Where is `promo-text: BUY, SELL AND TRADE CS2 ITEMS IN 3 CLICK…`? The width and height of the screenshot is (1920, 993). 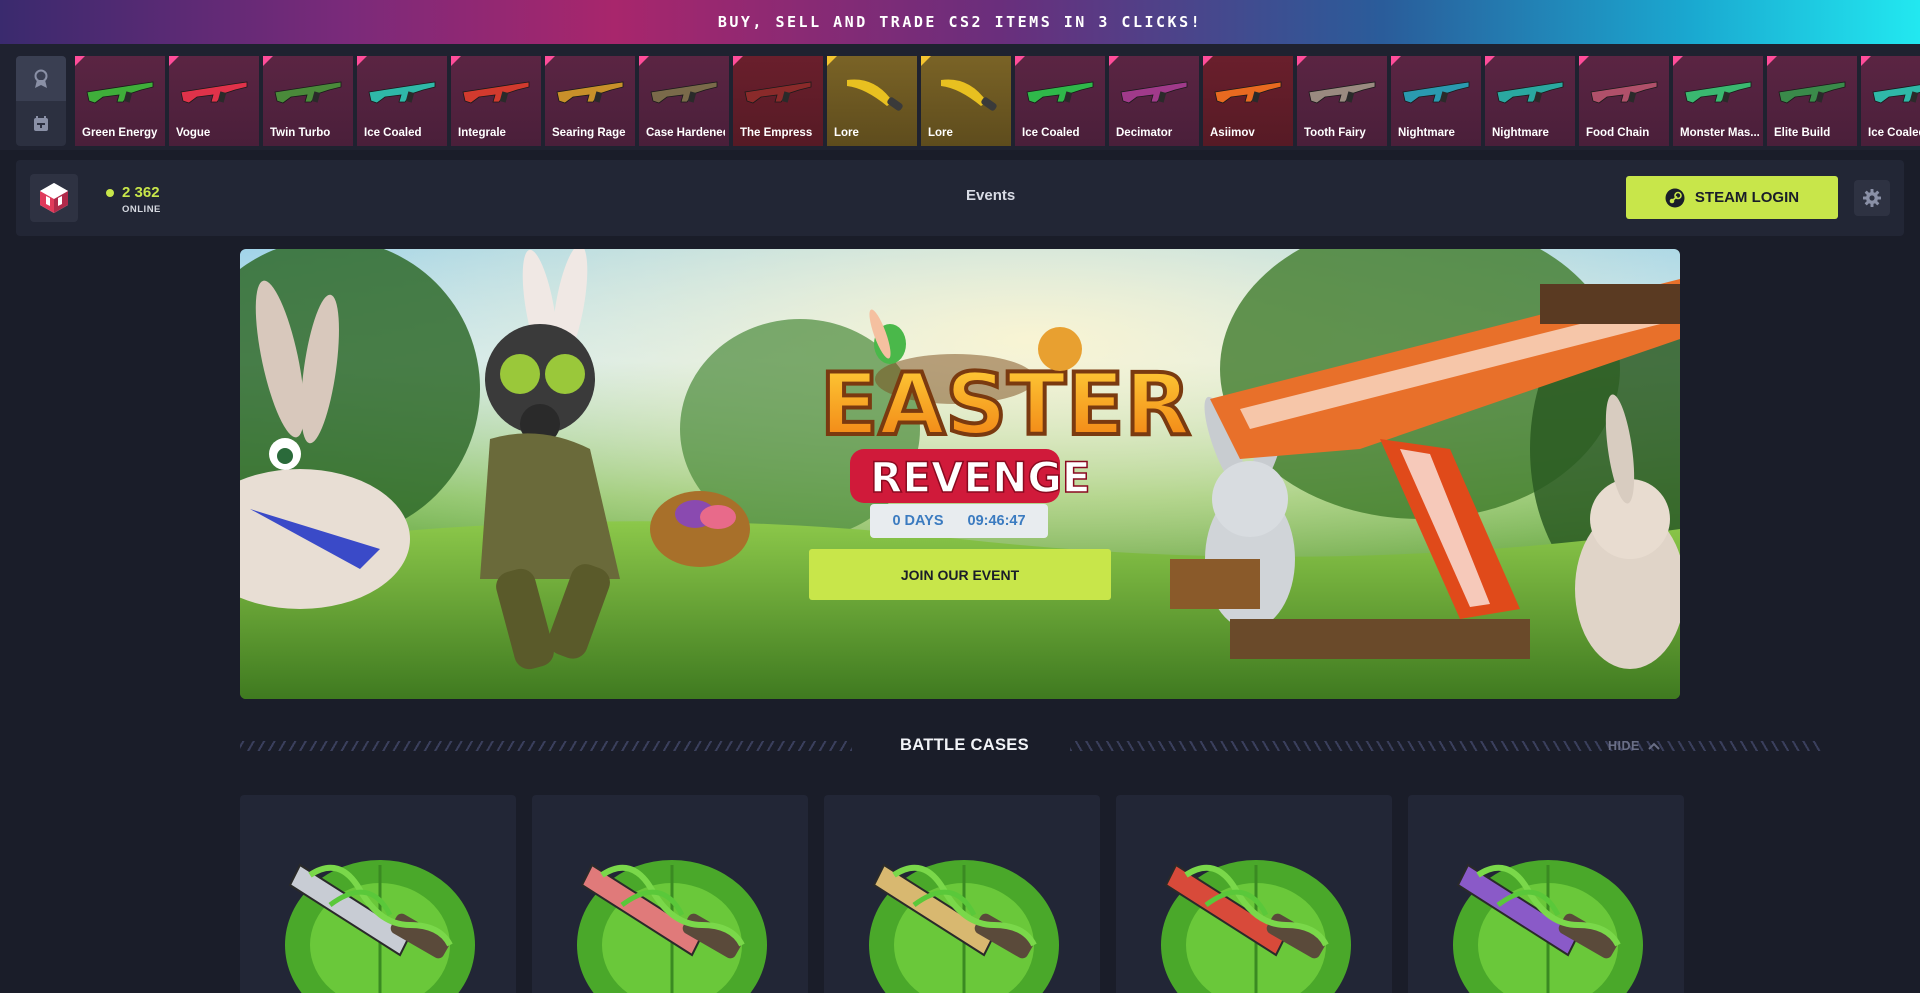
promo-text: BUY, SELL AND TRADE CS2 ITEMS IN 3 CLICK… is located at coordinates (960, 22).